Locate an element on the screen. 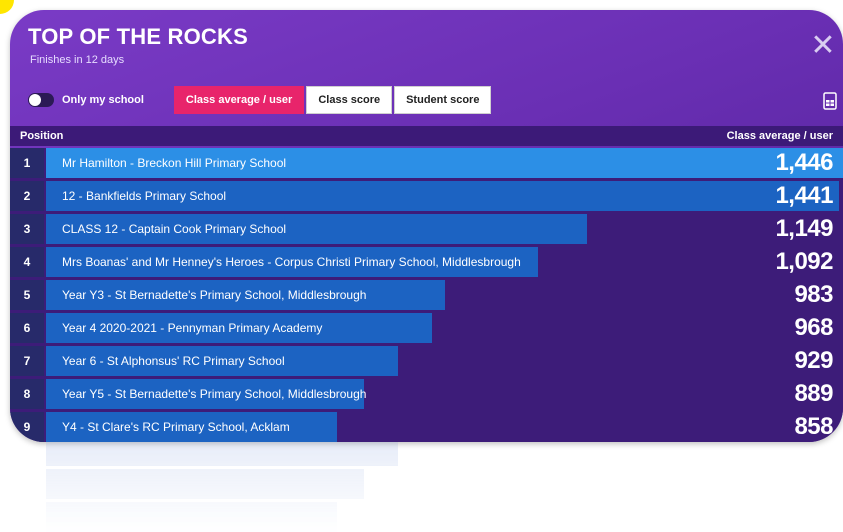  position-number: 1 is located at coordinates (27, 163).